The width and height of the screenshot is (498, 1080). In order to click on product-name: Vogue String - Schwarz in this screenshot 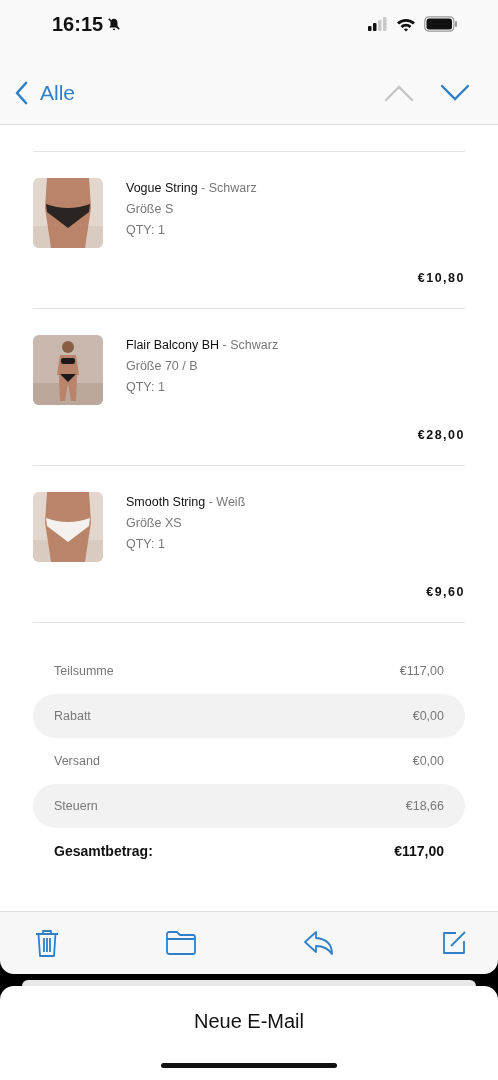, I will do `click(191, 188)`.